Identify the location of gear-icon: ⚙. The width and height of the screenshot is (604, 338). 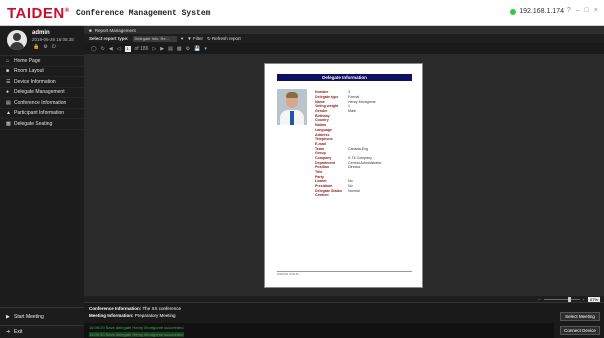
(45, 47).